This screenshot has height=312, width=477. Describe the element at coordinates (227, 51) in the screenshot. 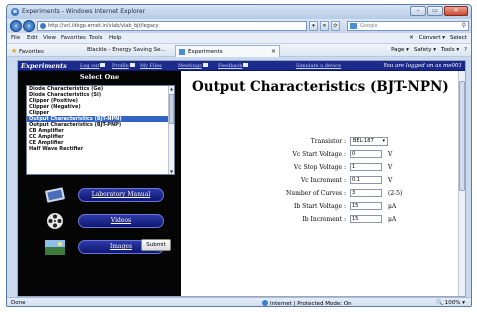

I see `tab-experiments: Experiments ×` at that location.